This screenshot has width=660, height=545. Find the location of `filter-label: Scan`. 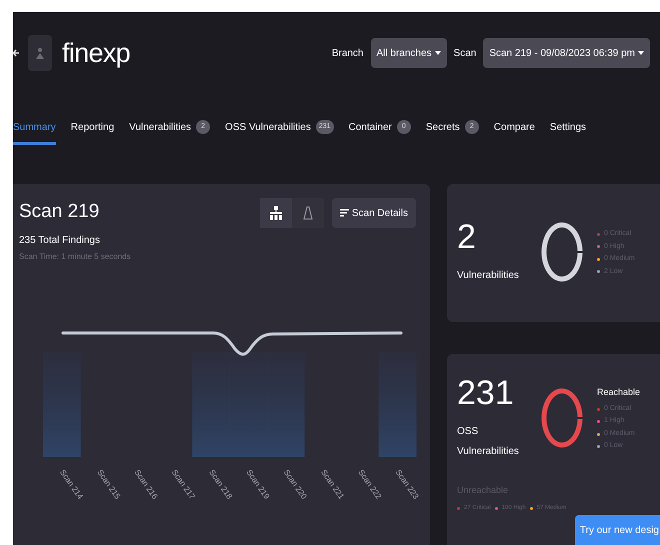

filter-label: Scan is located at coordinates (465, 53).